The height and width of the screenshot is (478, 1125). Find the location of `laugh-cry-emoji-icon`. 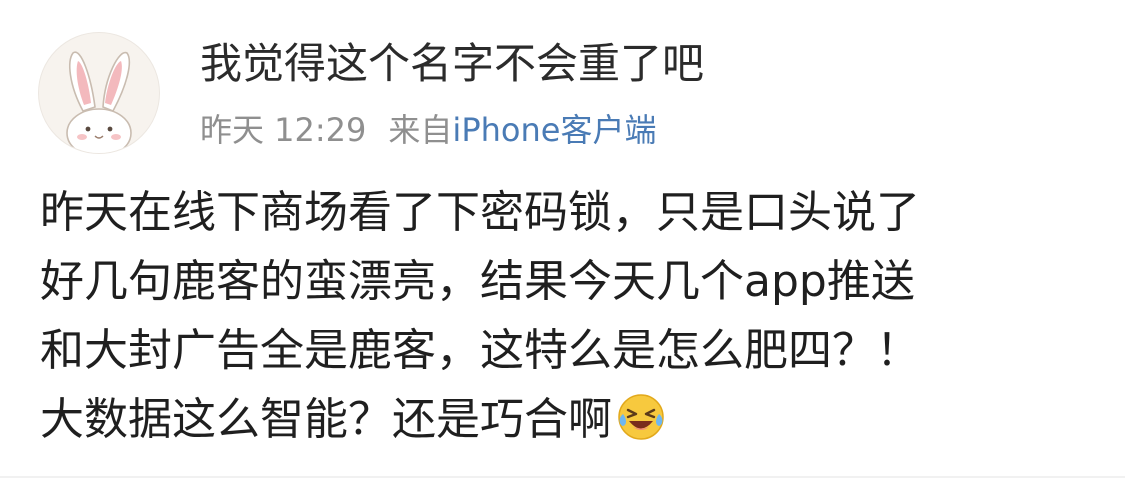

laugh-cry-emoji-icon is located at coordinates (641, 417).